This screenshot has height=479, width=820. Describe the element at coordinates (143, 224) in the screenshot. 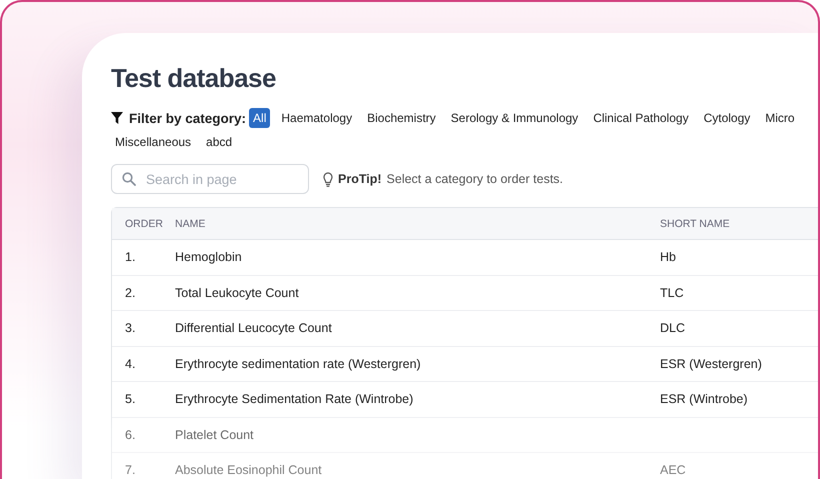

I see `column-header: ORDER` at that location.